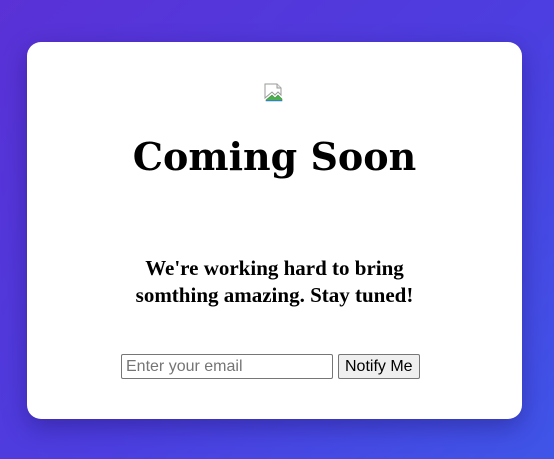 This screenshot has height=459, width=554. Describe the element at coordinates (379, 366) in the screenshot. I see `notify-me-button: Notify Me` at that location.